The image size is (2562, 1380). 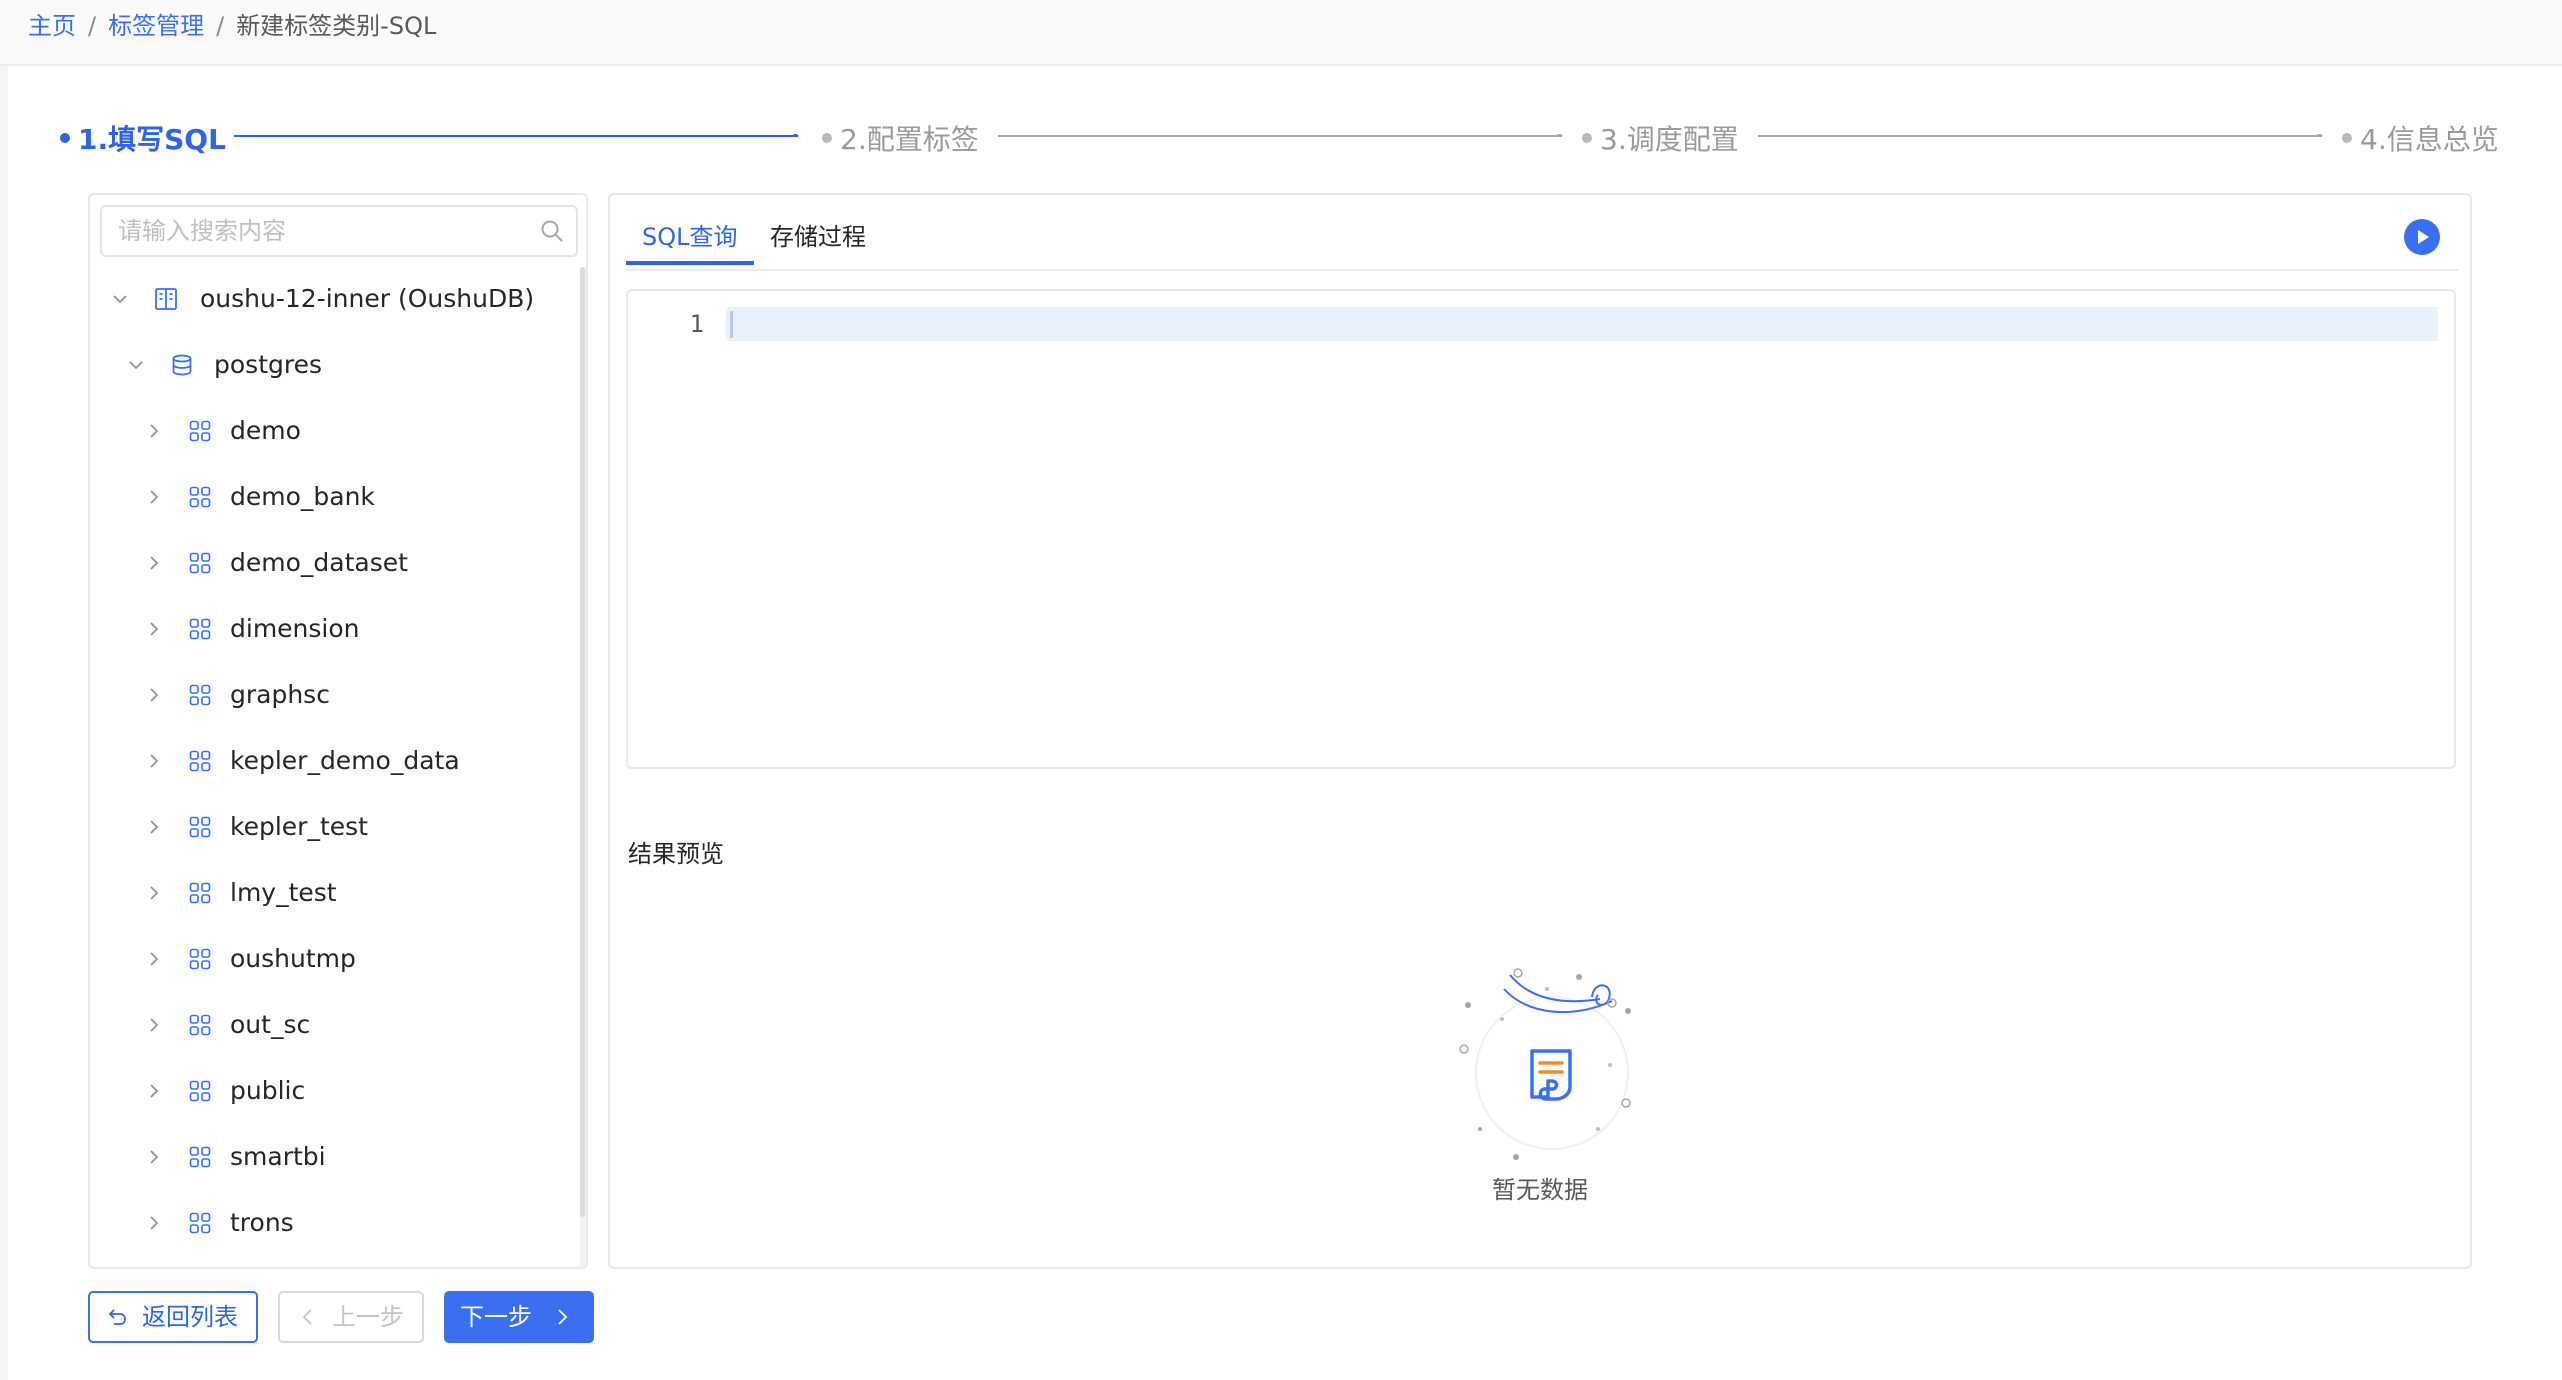 I want to click on next-step-label: 下一步, so click(x=496, y=1317).